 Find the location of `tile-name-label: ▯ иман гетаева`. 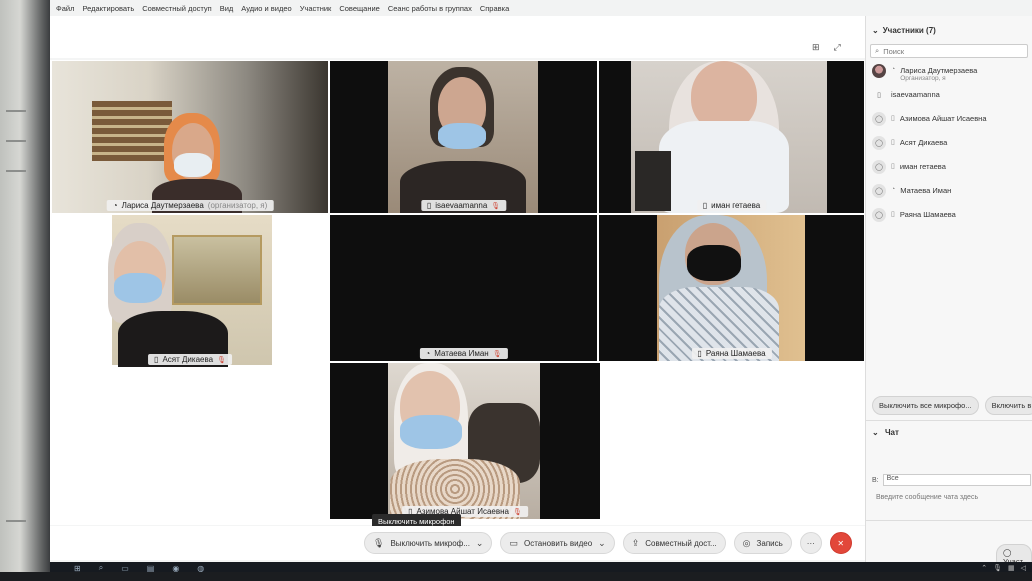

tile-name-label: ▯ иман гетаева is located at coordinates (731, 205).